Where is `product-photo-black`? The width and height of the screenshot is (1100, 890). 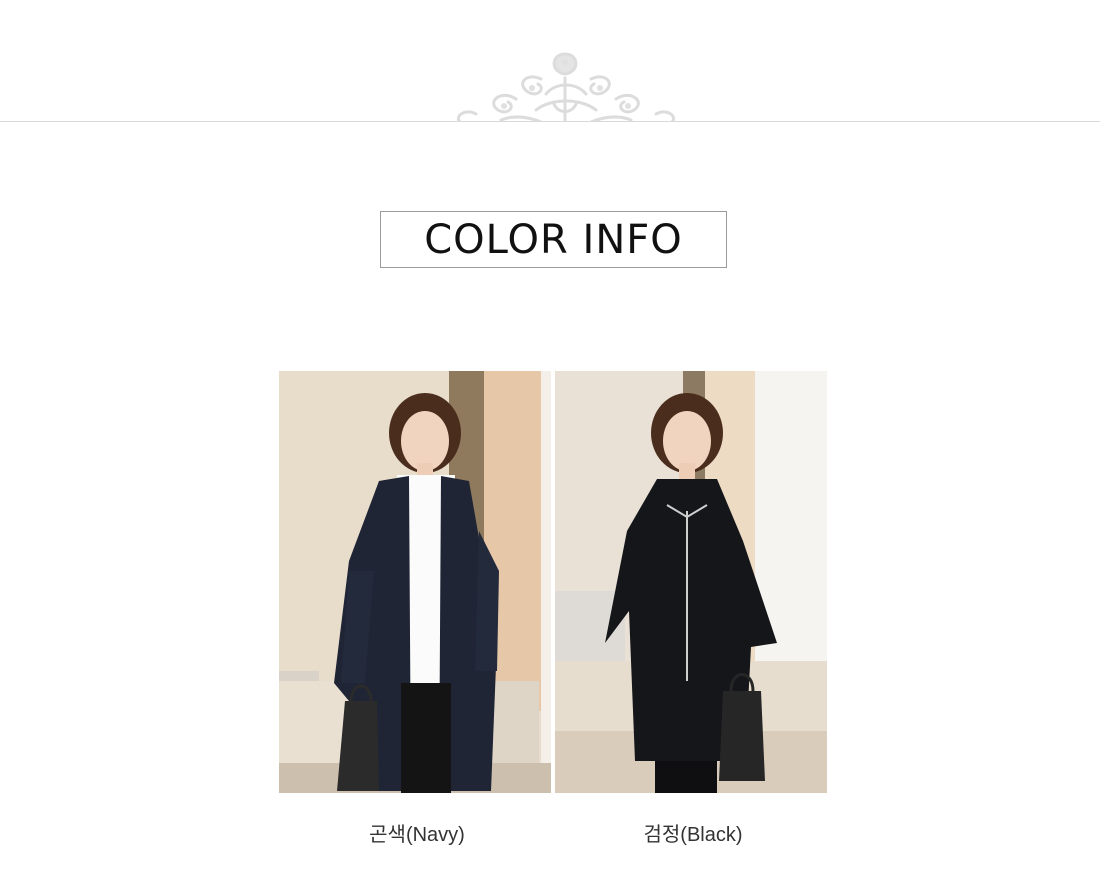 product-photo-black is located at coordinates (691, 582).